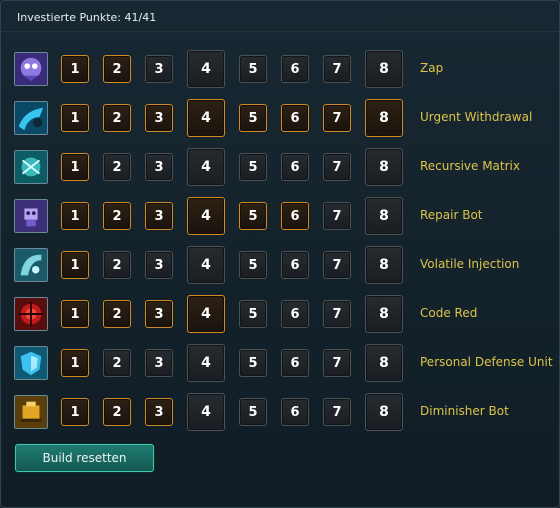 The width and height of the screenshot is (560, 508). I want to click on skill-name: Recursive Matrix, so click(470, 166).